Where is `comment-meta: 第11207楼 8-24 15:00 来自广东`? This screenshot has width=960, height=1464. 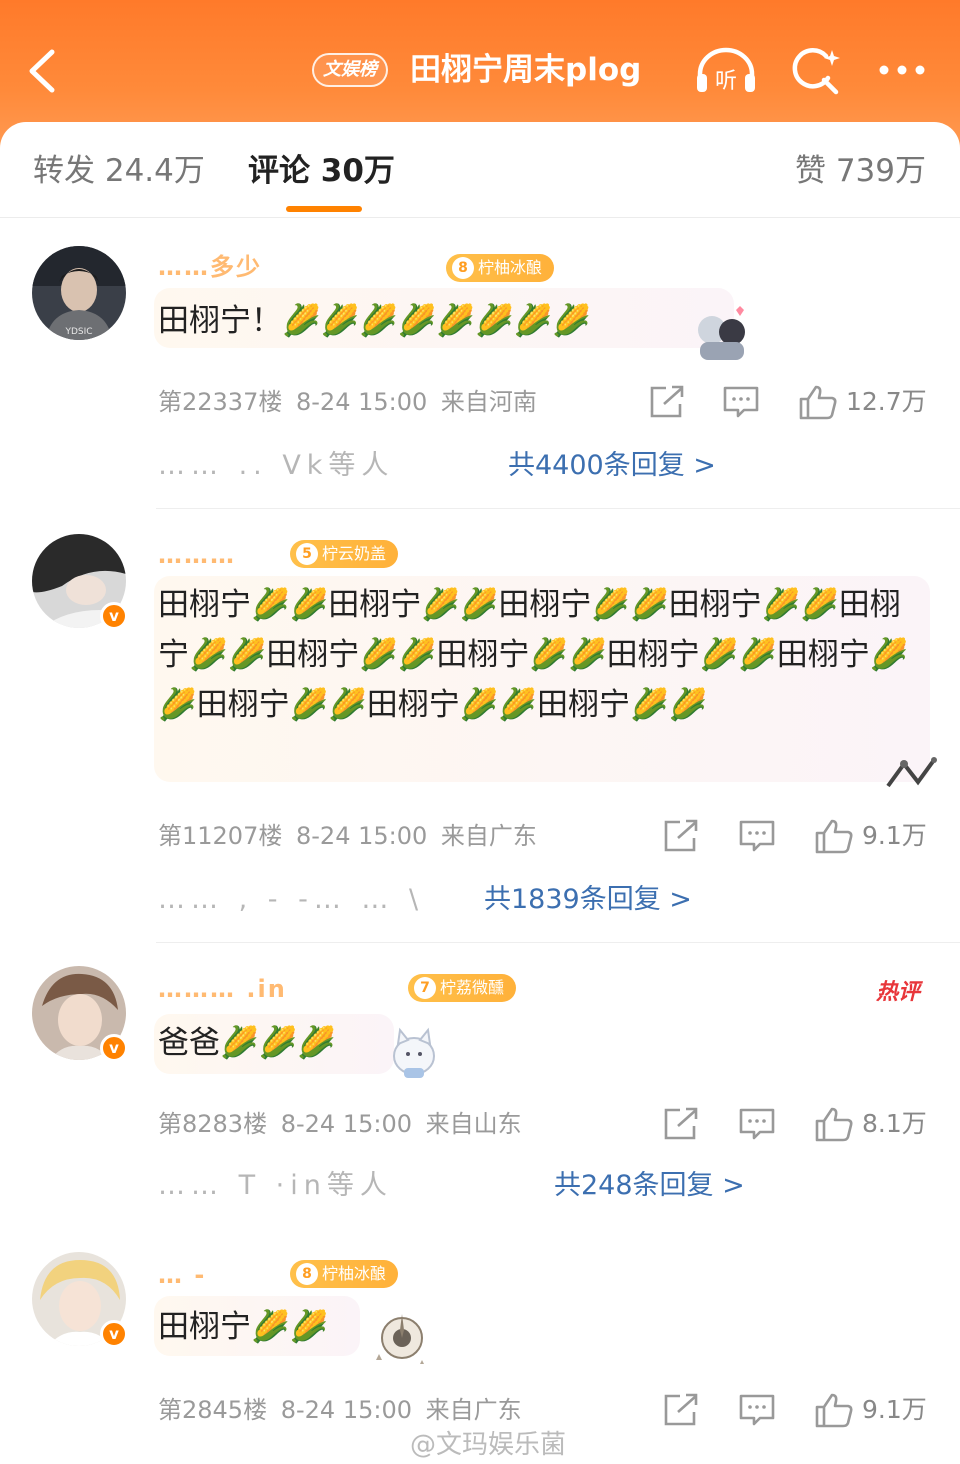
comment-meta: 第11207楼 8-24 15:00 来自广东 is located at coordinates (347, 836).